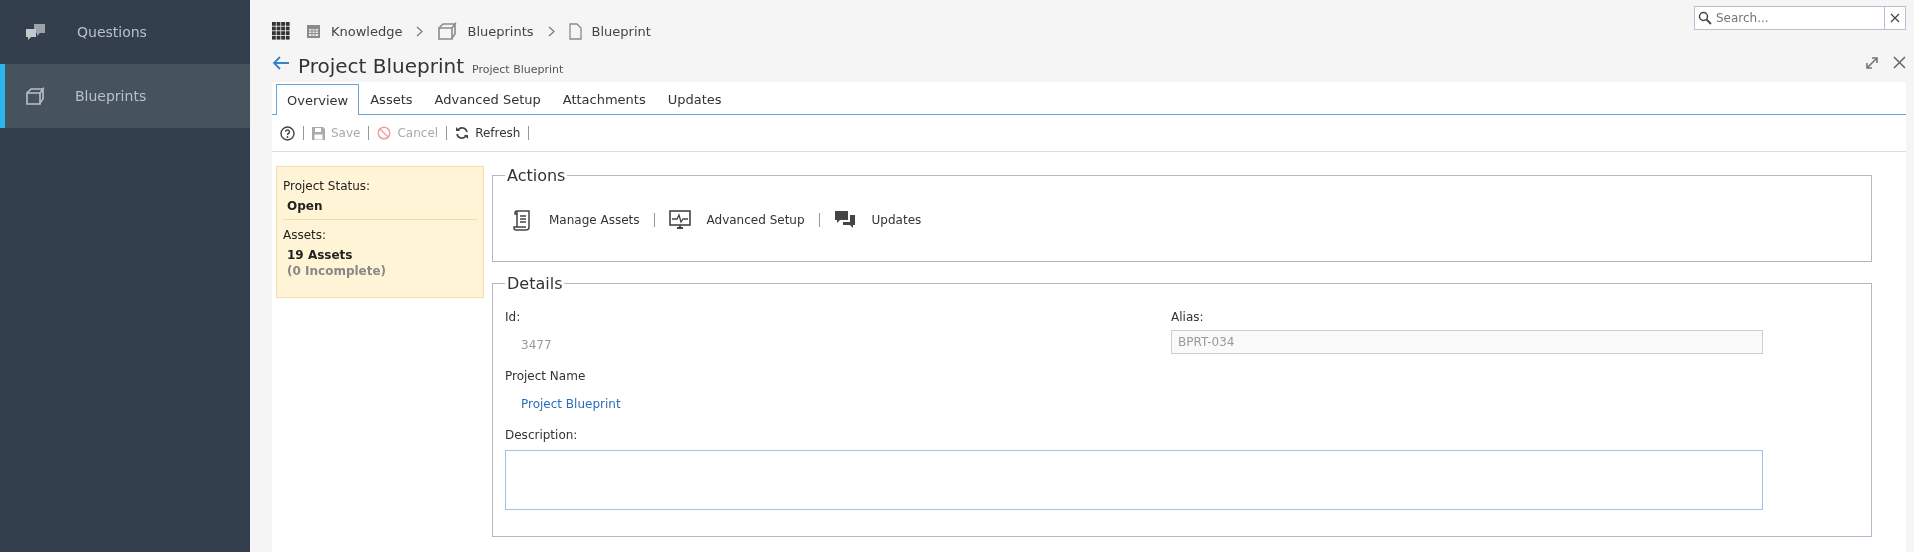  Describe the element at coordinates (513, 317) in the screenshot. I see `field-label: Id:` at that location.